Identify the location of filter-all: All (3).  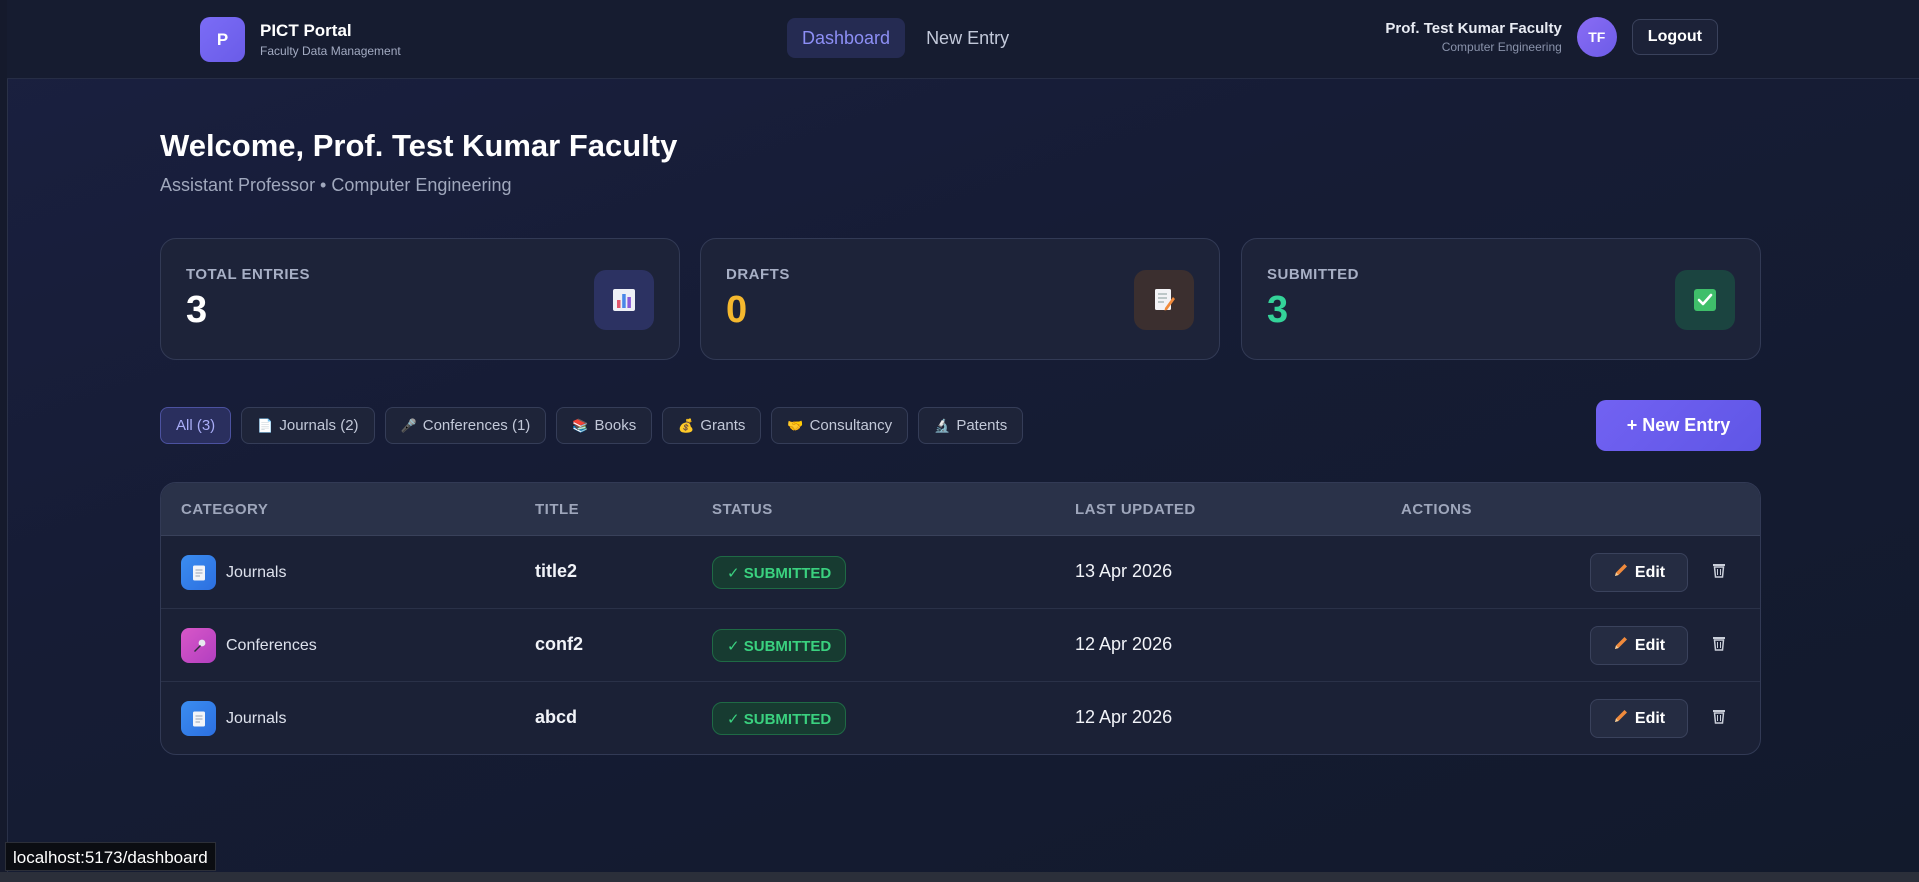
(196, 425).